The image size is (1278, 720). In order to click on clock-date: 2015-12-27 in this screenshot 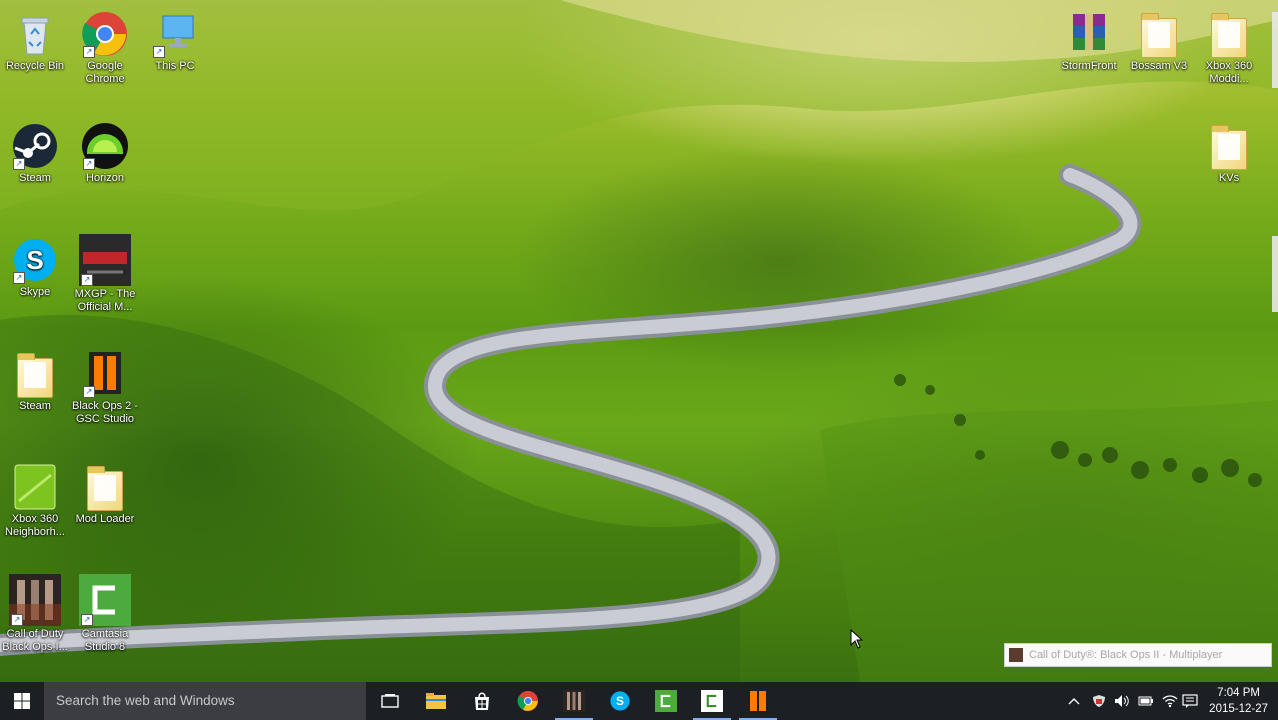, I will do `click(1238, 709)`.